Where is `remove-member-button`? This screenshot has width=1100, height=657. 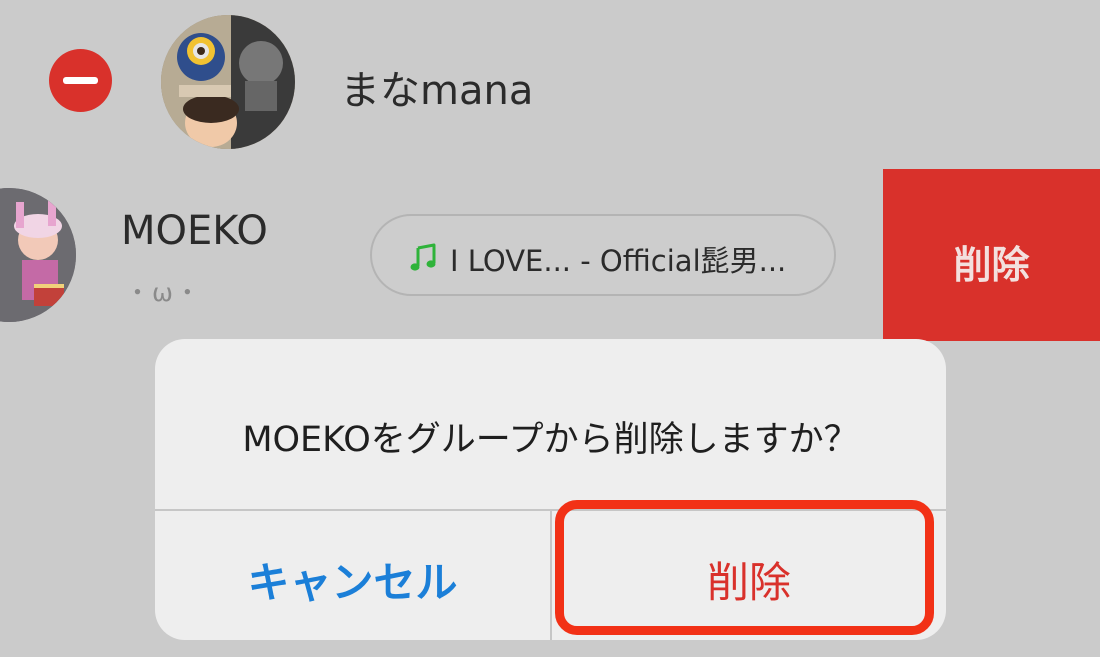 remove-member-button is located at coordinates (80, 80).